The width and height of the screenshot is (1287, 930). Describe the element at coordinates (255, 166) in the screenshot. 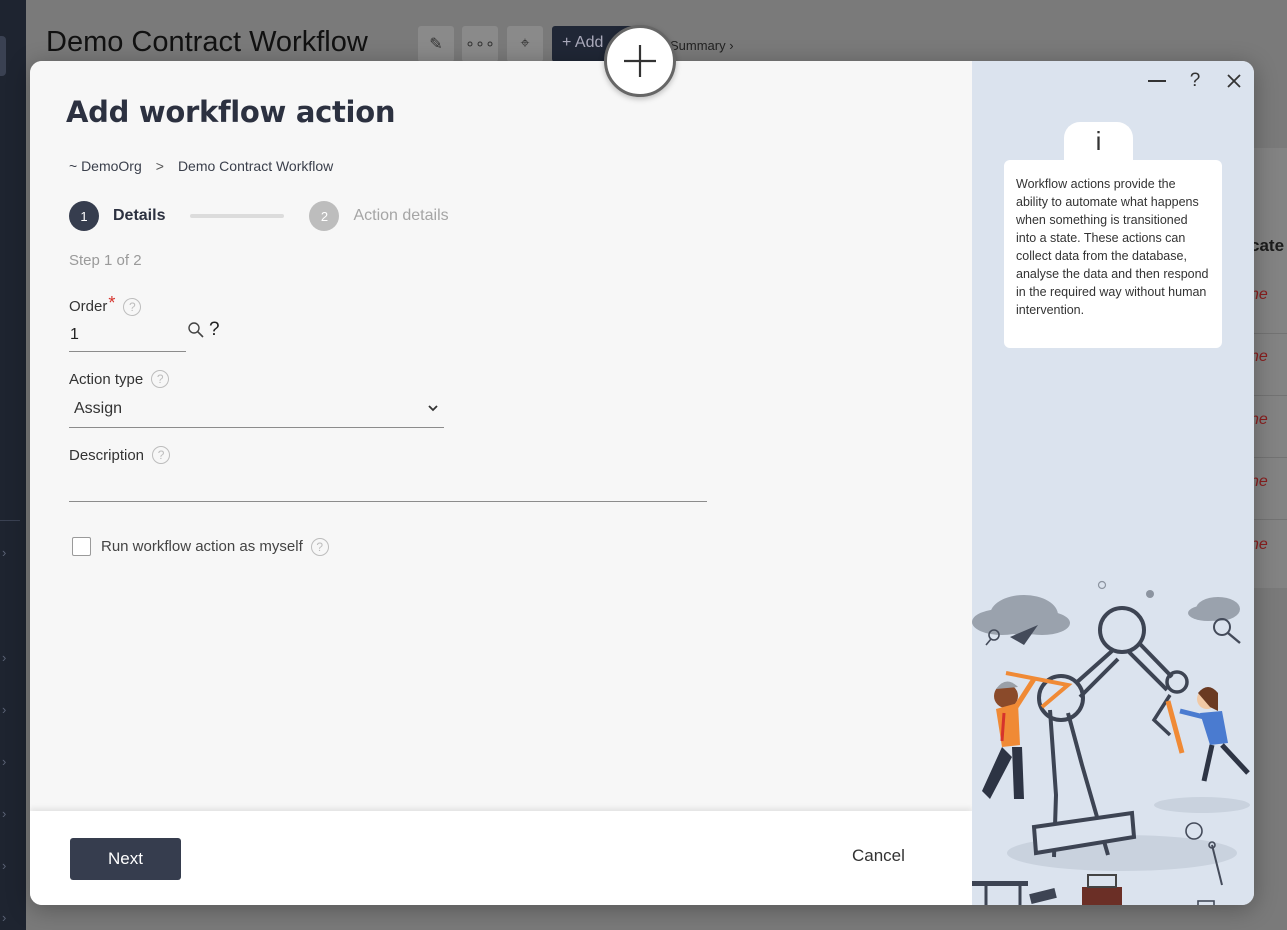

I see `breadcrumb-item-workflow: Demo Contract Workflow` at that location.